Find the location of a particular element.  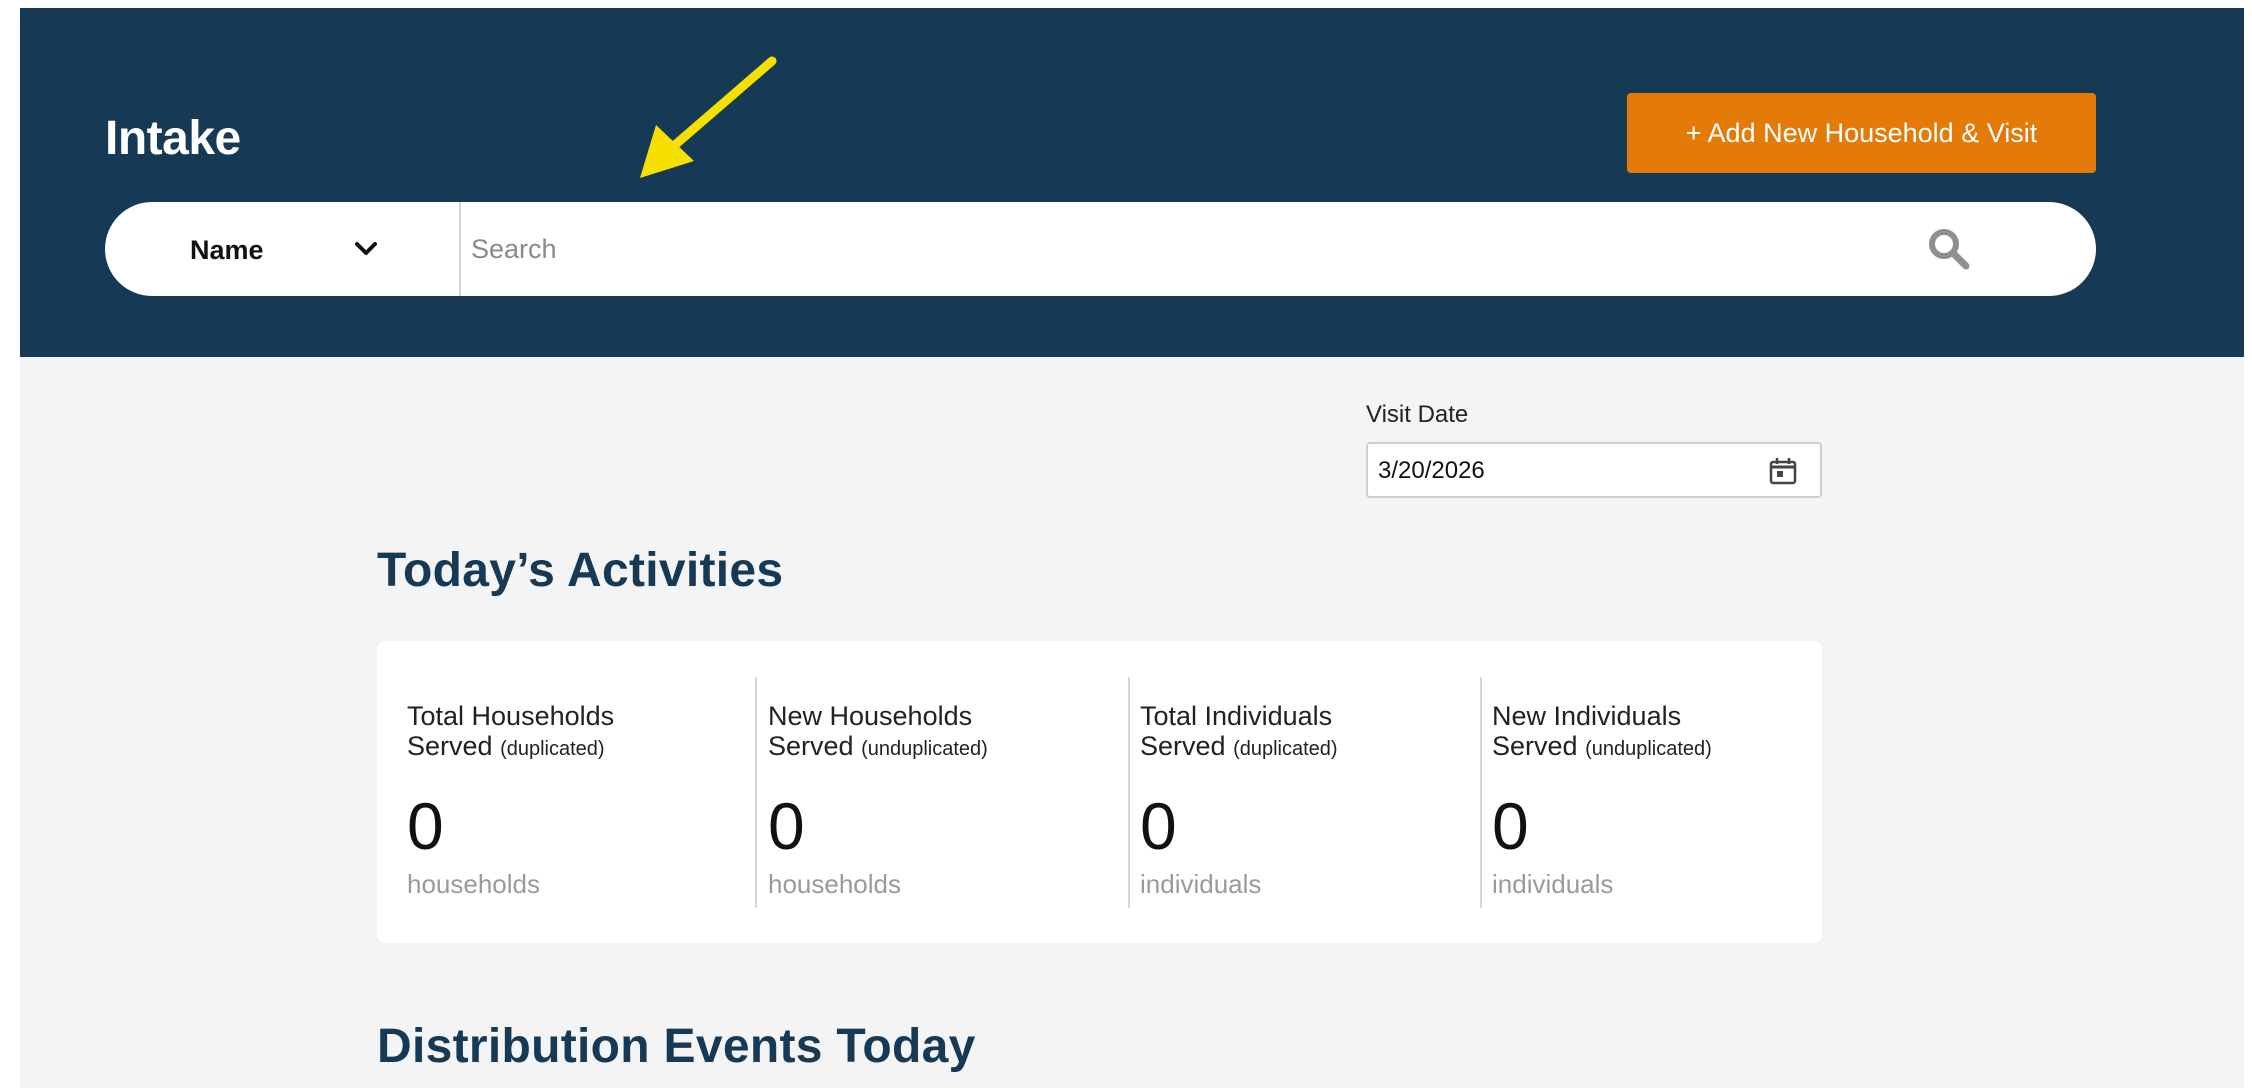

stat-label: New Individuals Served (unduplicated) is located at coordinates (1602, 731).